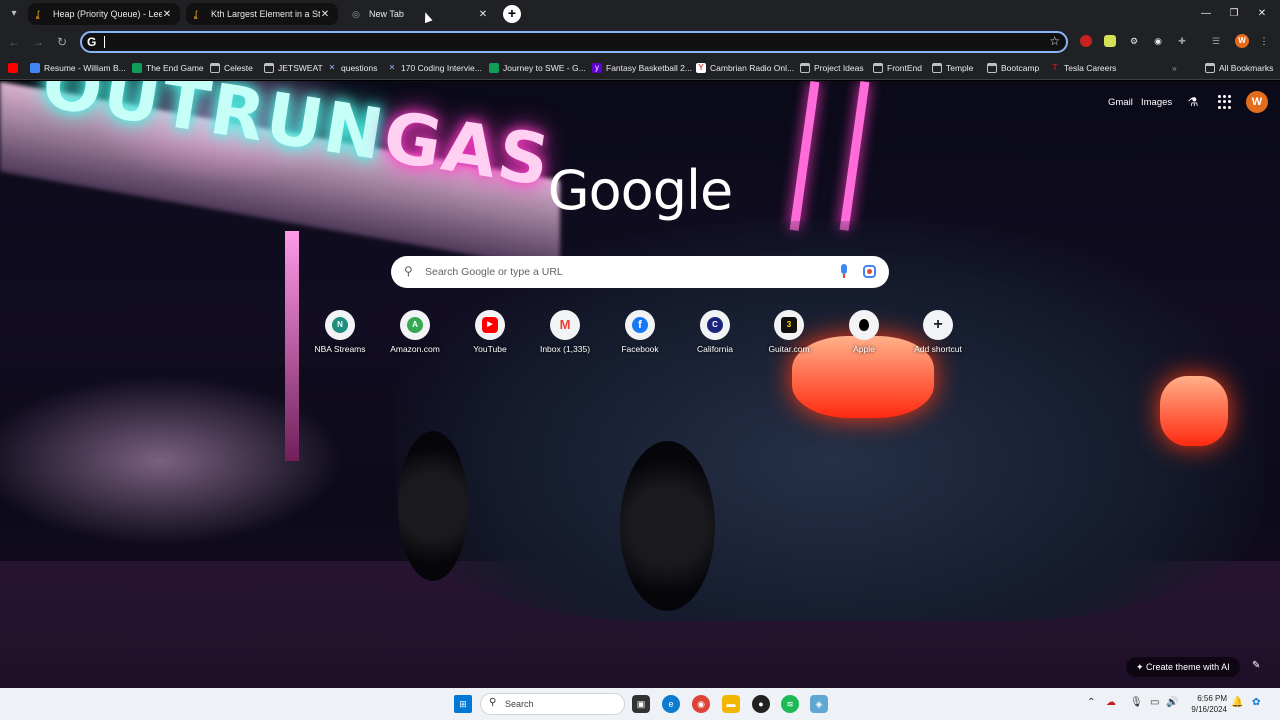 The height and width of the screenshot is (720, 1280). What do you see at coordinates (1216, 41) in the screenshot?
I see `reading-list-icon: ☰` at bounding box center [1216, 41].